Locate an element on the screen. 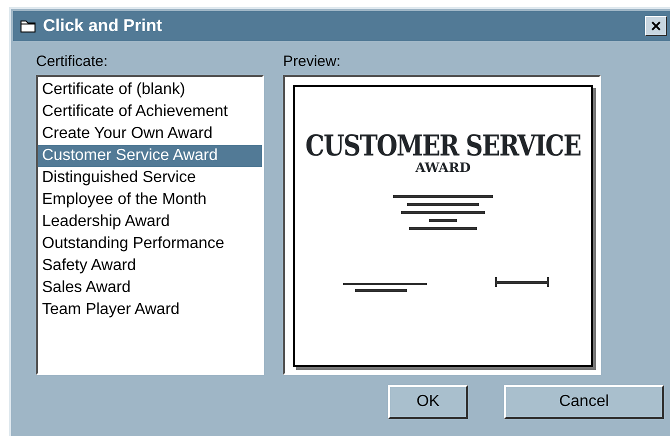 Image resolution: width=670 pixels, height=436 pixels. preview-label: Preview: is located at coordinates (312, 62).